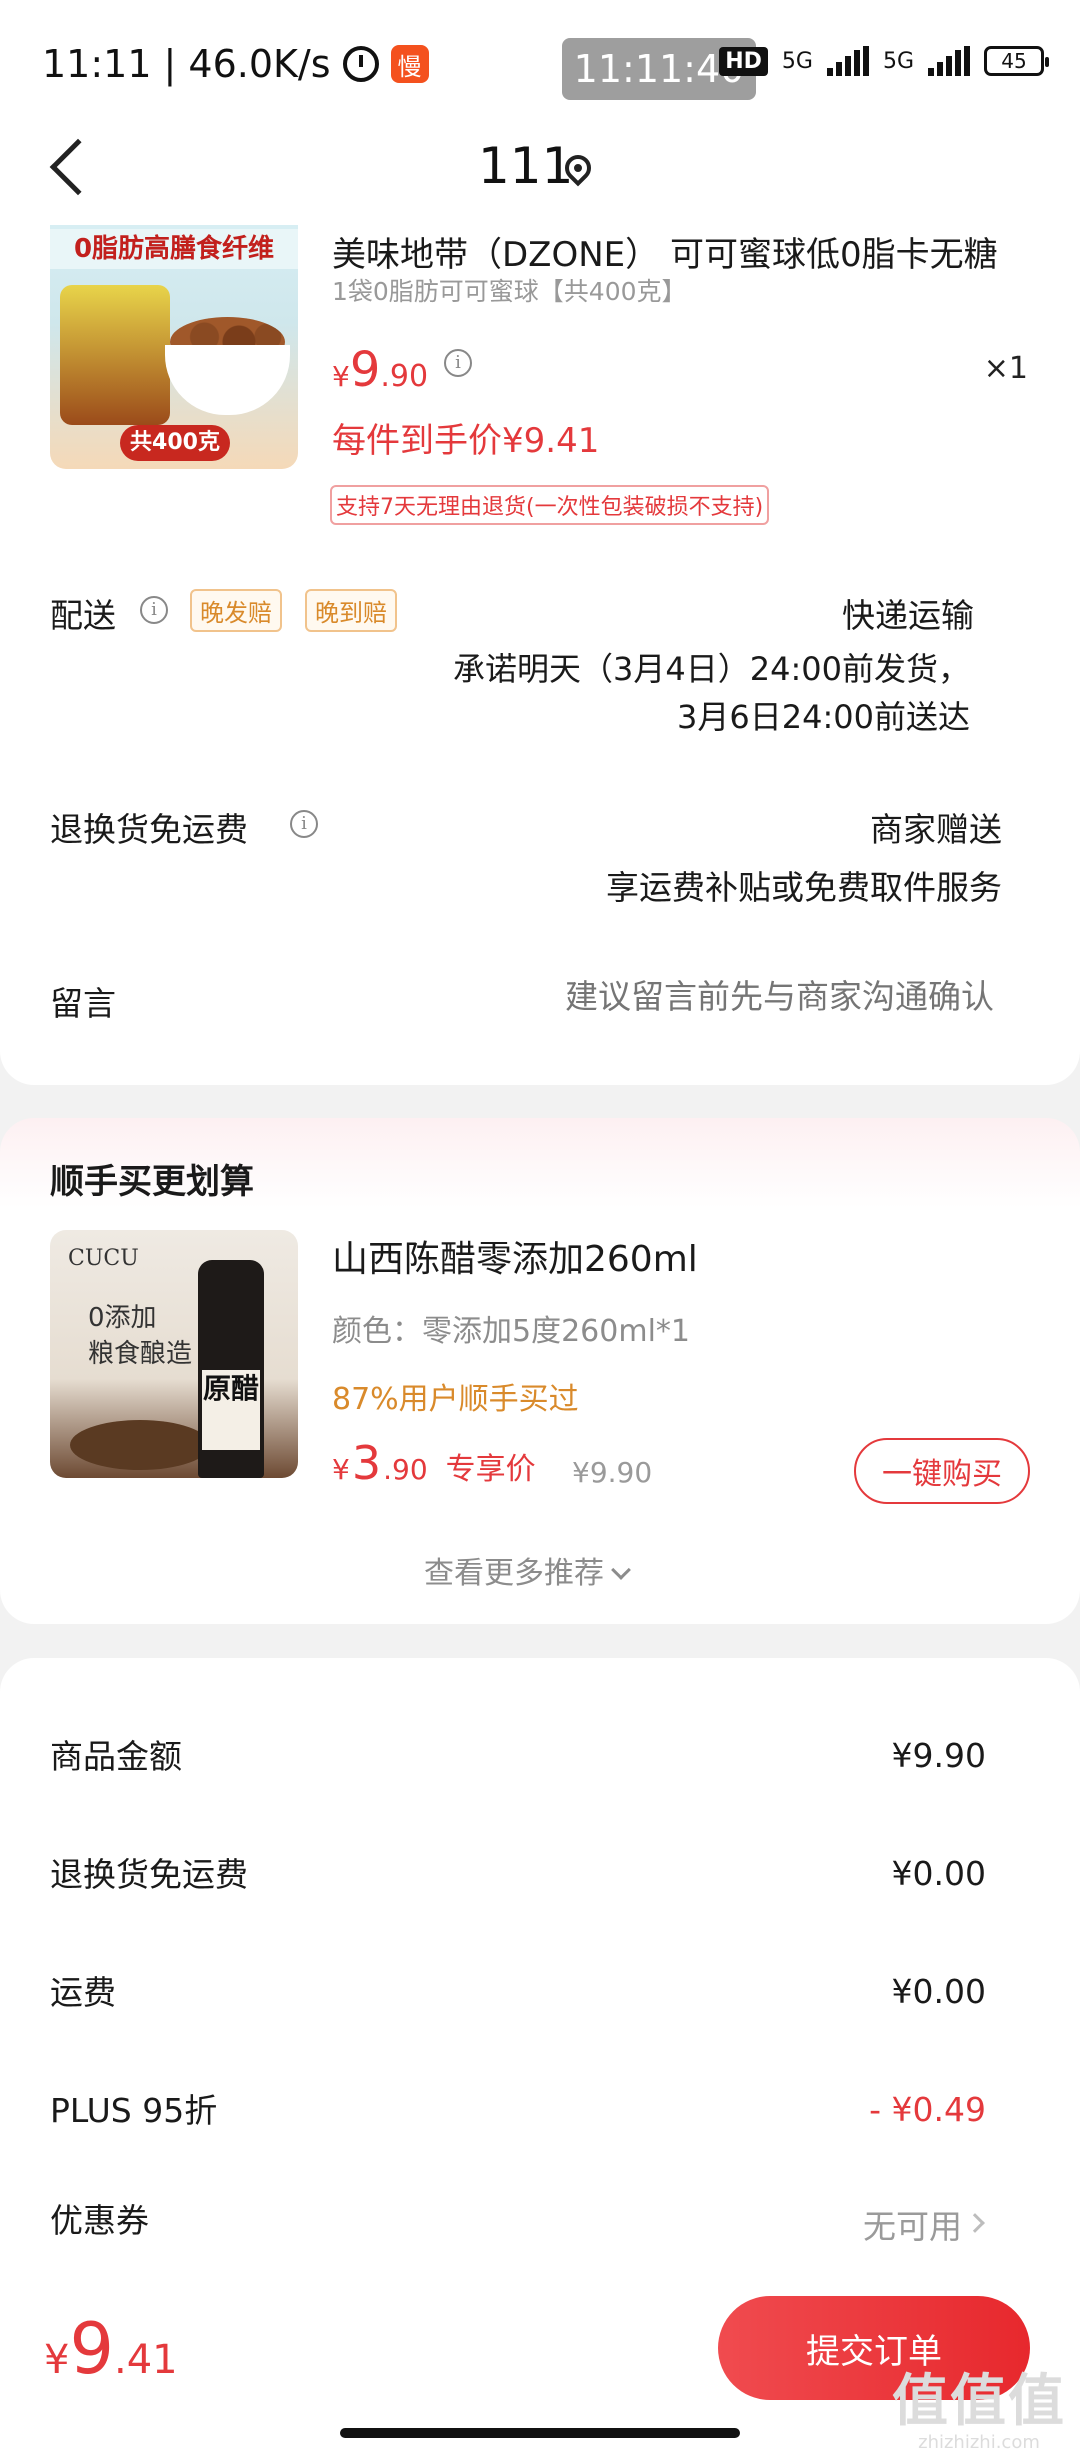 The width and height of the screenshot is (1080, 2460). What do you see at coordinates (514, 1573) in the screenshot?
I see `more-recommend-label: 查看更多推荐` at bounding box center [514, 1573].